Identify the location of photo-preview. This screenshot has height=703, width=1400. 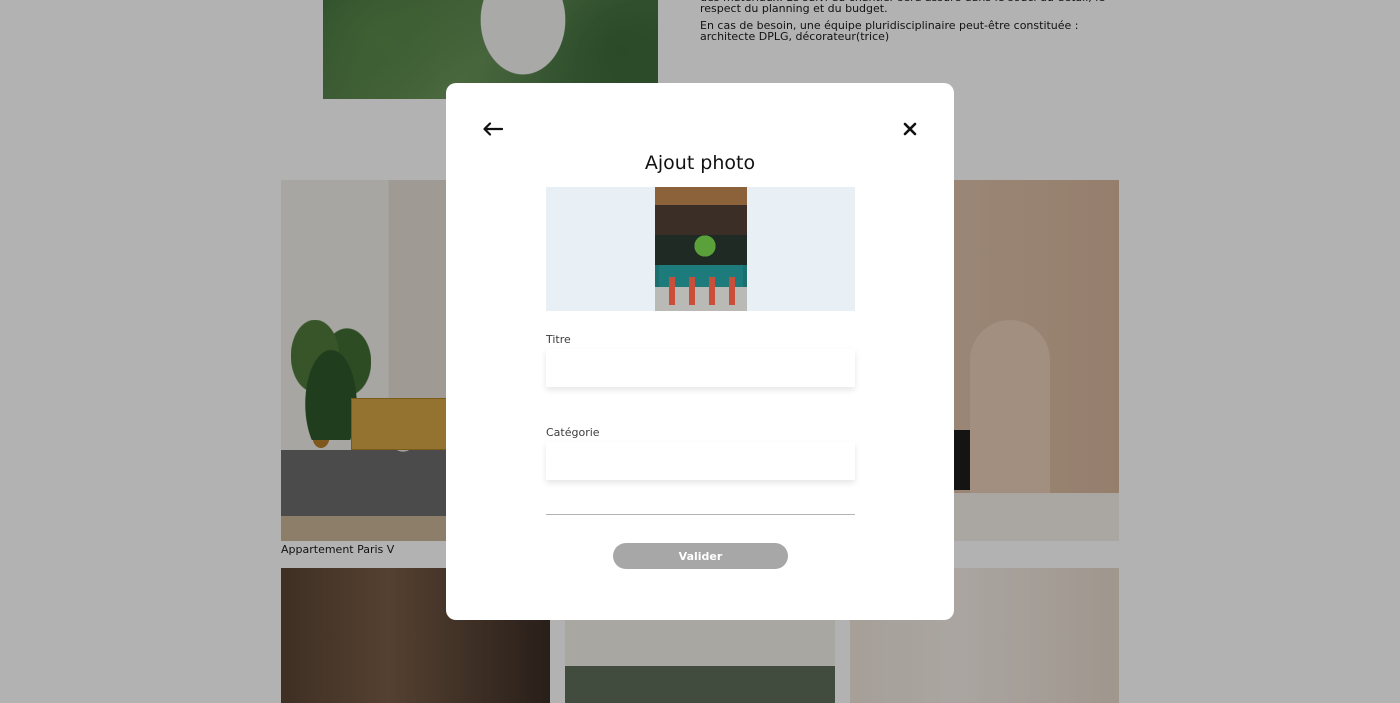
(700, 249).